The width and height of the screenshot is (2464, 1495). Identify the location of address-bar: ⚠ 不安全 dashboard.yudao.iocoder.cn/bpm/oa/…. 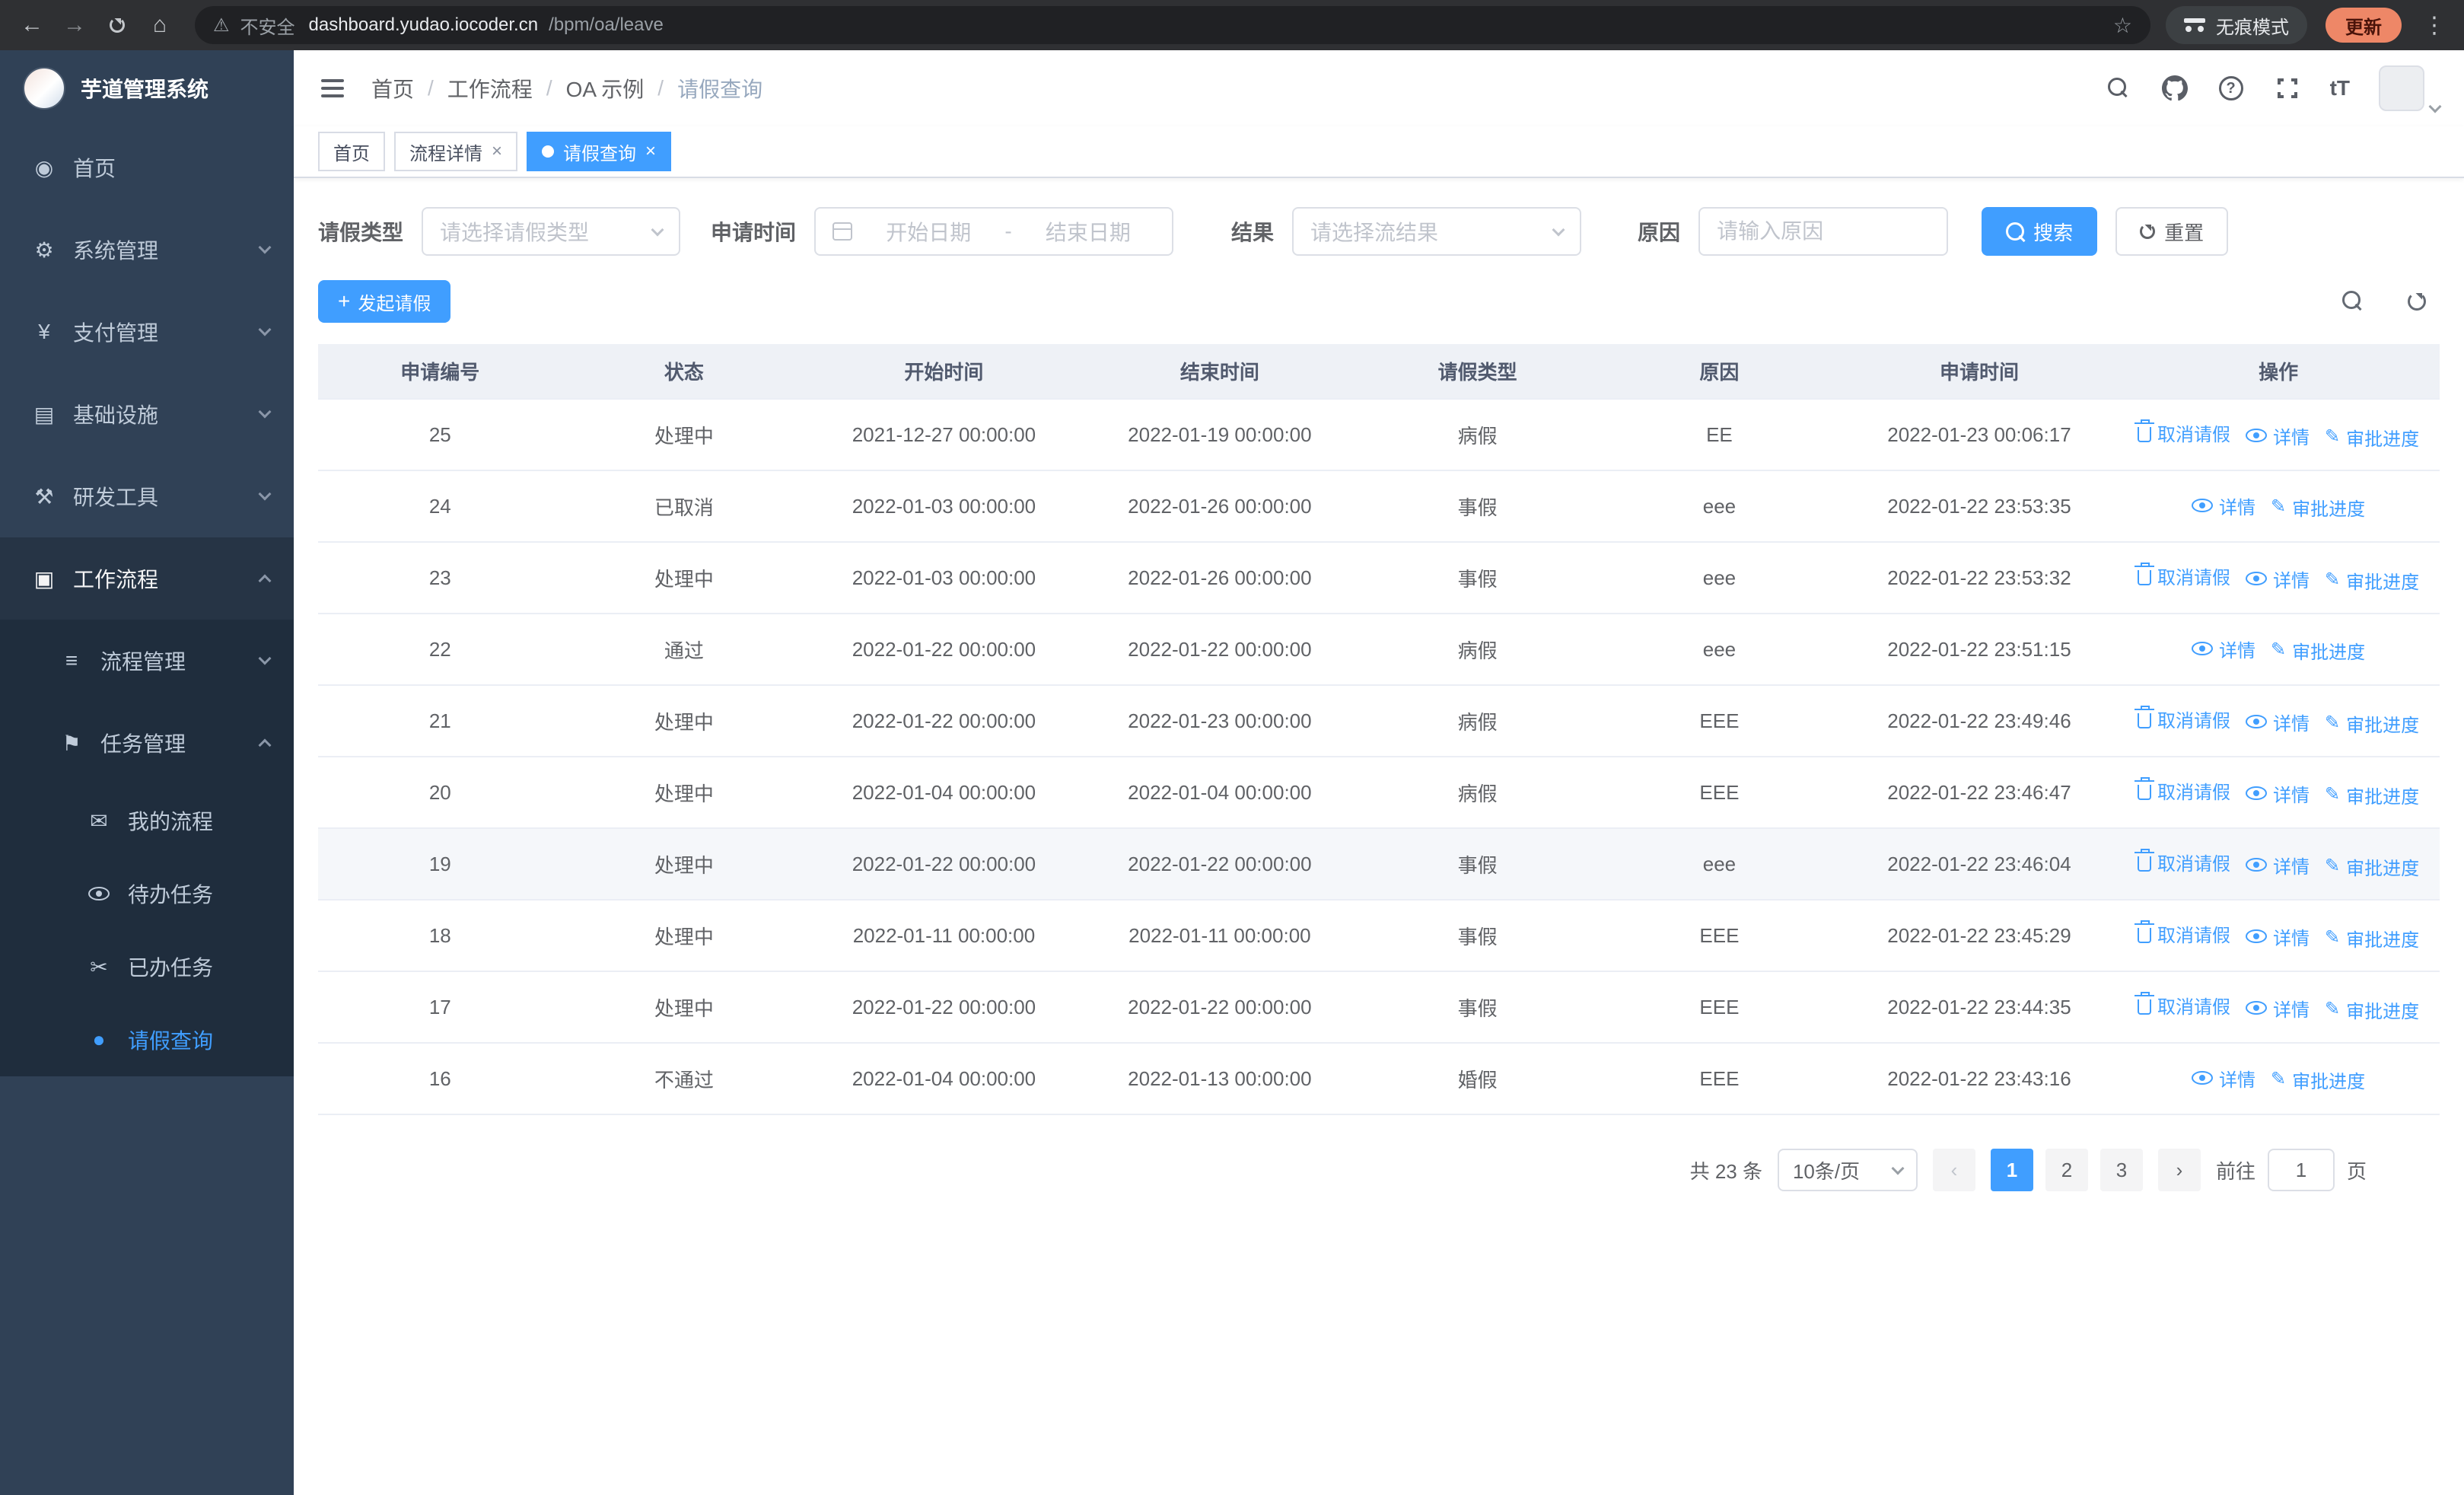
(1172, 25).